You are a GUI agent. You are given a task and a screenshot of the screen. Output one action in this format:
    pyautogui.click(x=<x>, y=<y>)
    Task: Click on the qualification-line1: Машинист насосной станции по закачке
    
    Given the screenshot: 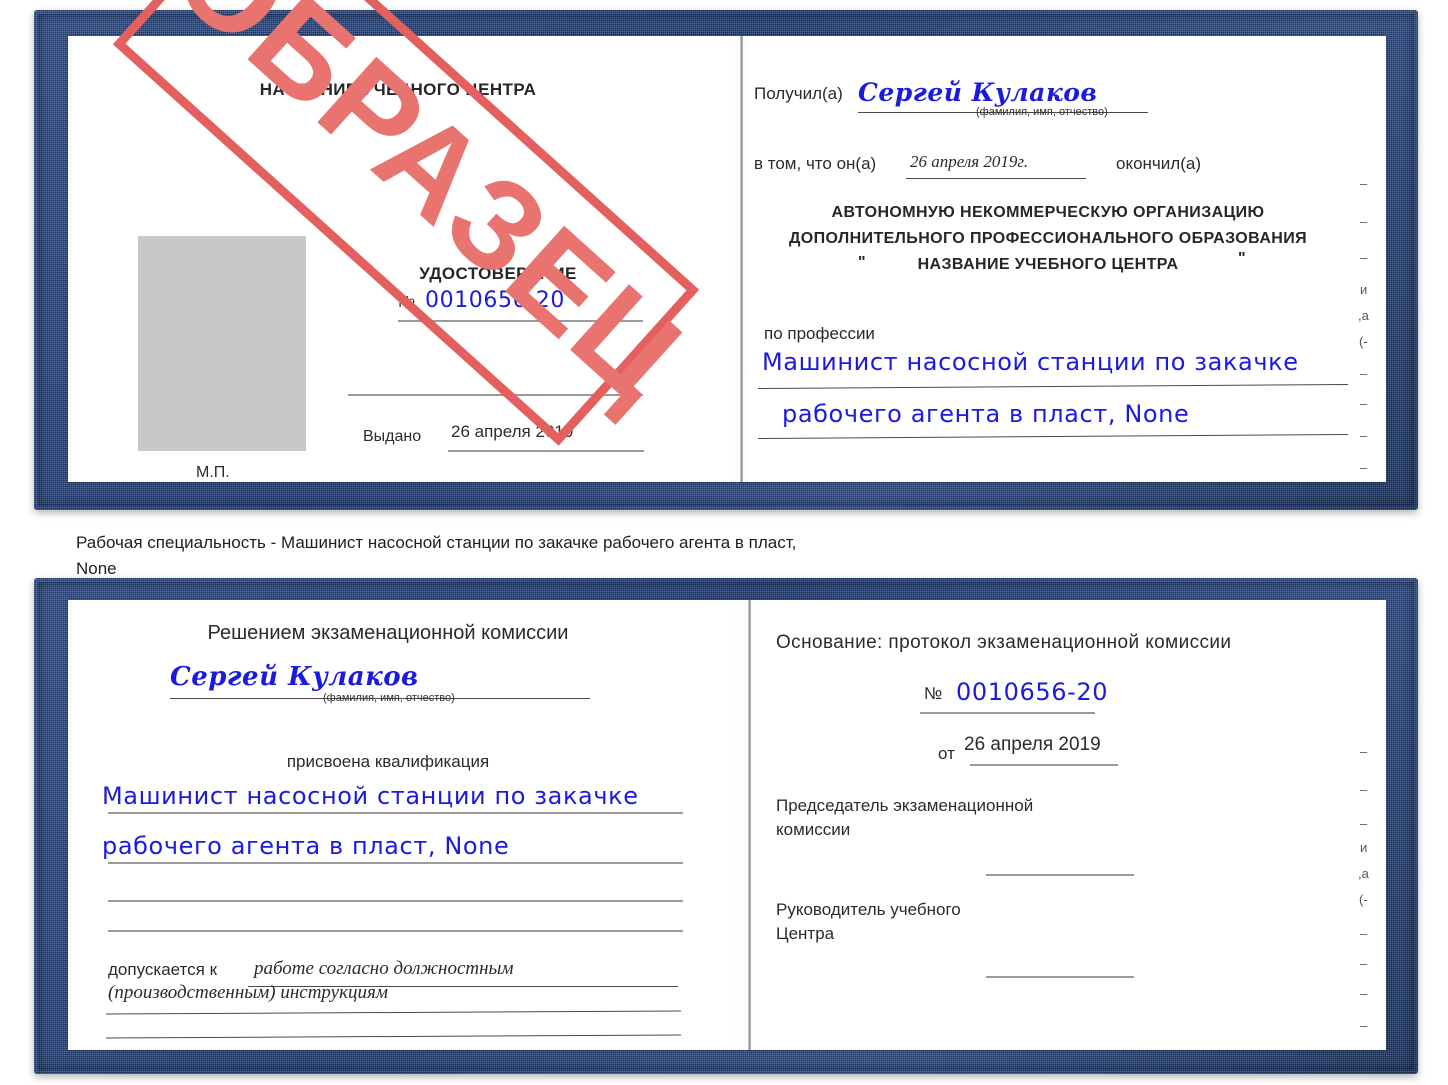 What is the action you would take?
    pyautogui.click(x=370, y=796)
    